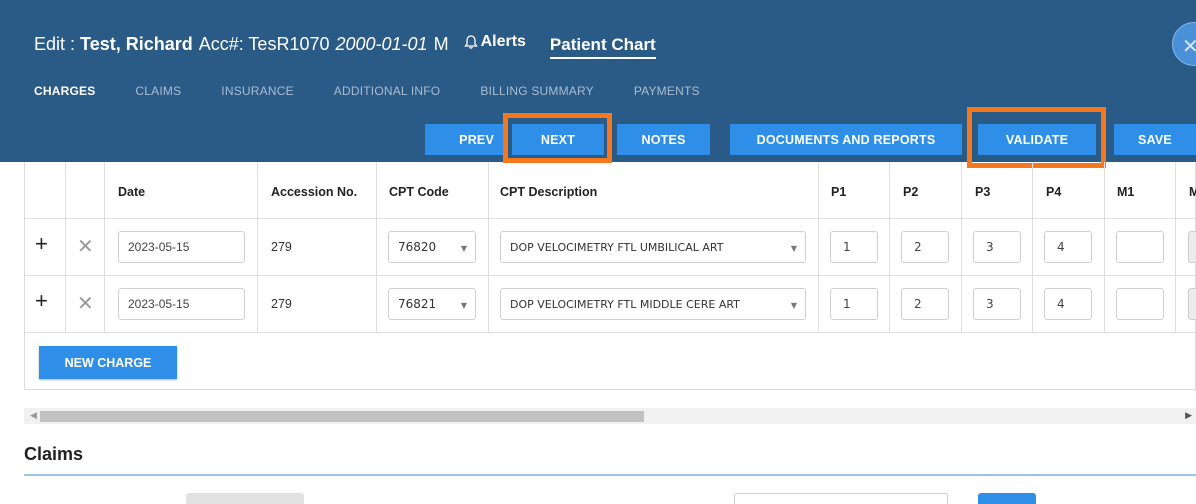 Image resolution: width=1196 pixels, height=504 pixels. Describe the element at coordinates (667, 91) in the screenshot. I see `tab-payments: PAYMENTS` at that location.